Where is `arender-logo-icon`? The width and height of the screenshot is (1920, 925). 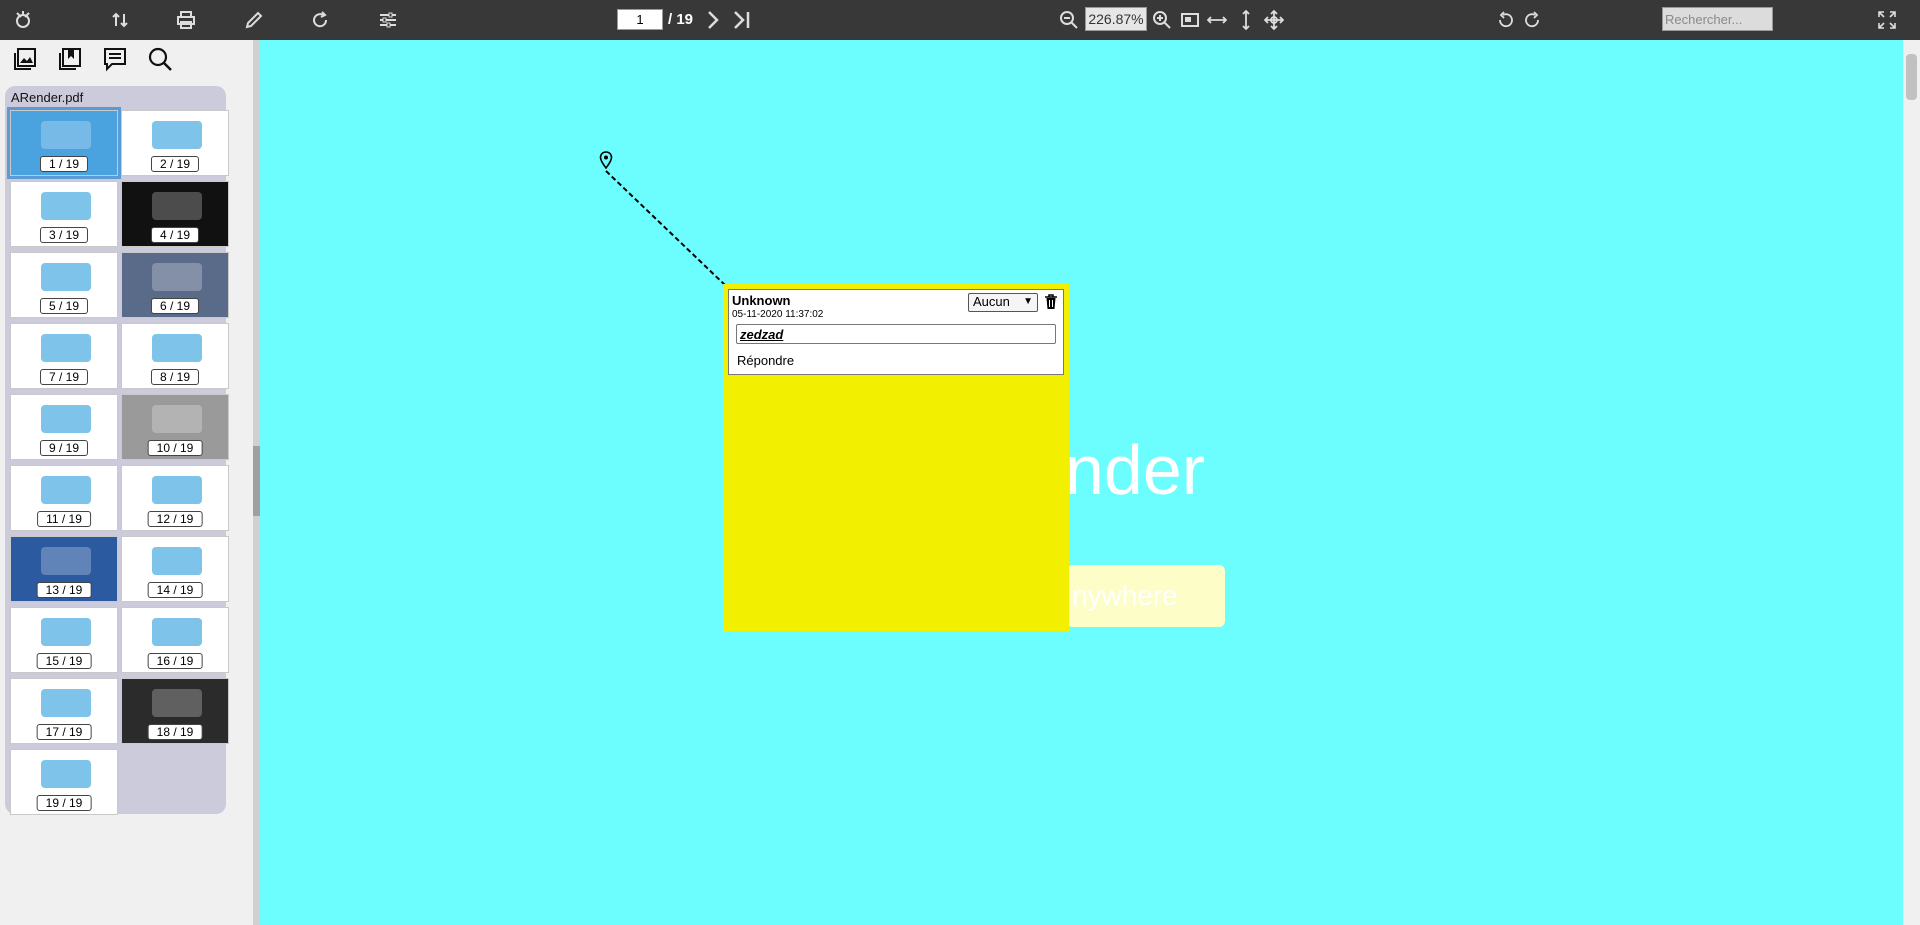 arender-logo-icon is located at coordinates (23, 20).